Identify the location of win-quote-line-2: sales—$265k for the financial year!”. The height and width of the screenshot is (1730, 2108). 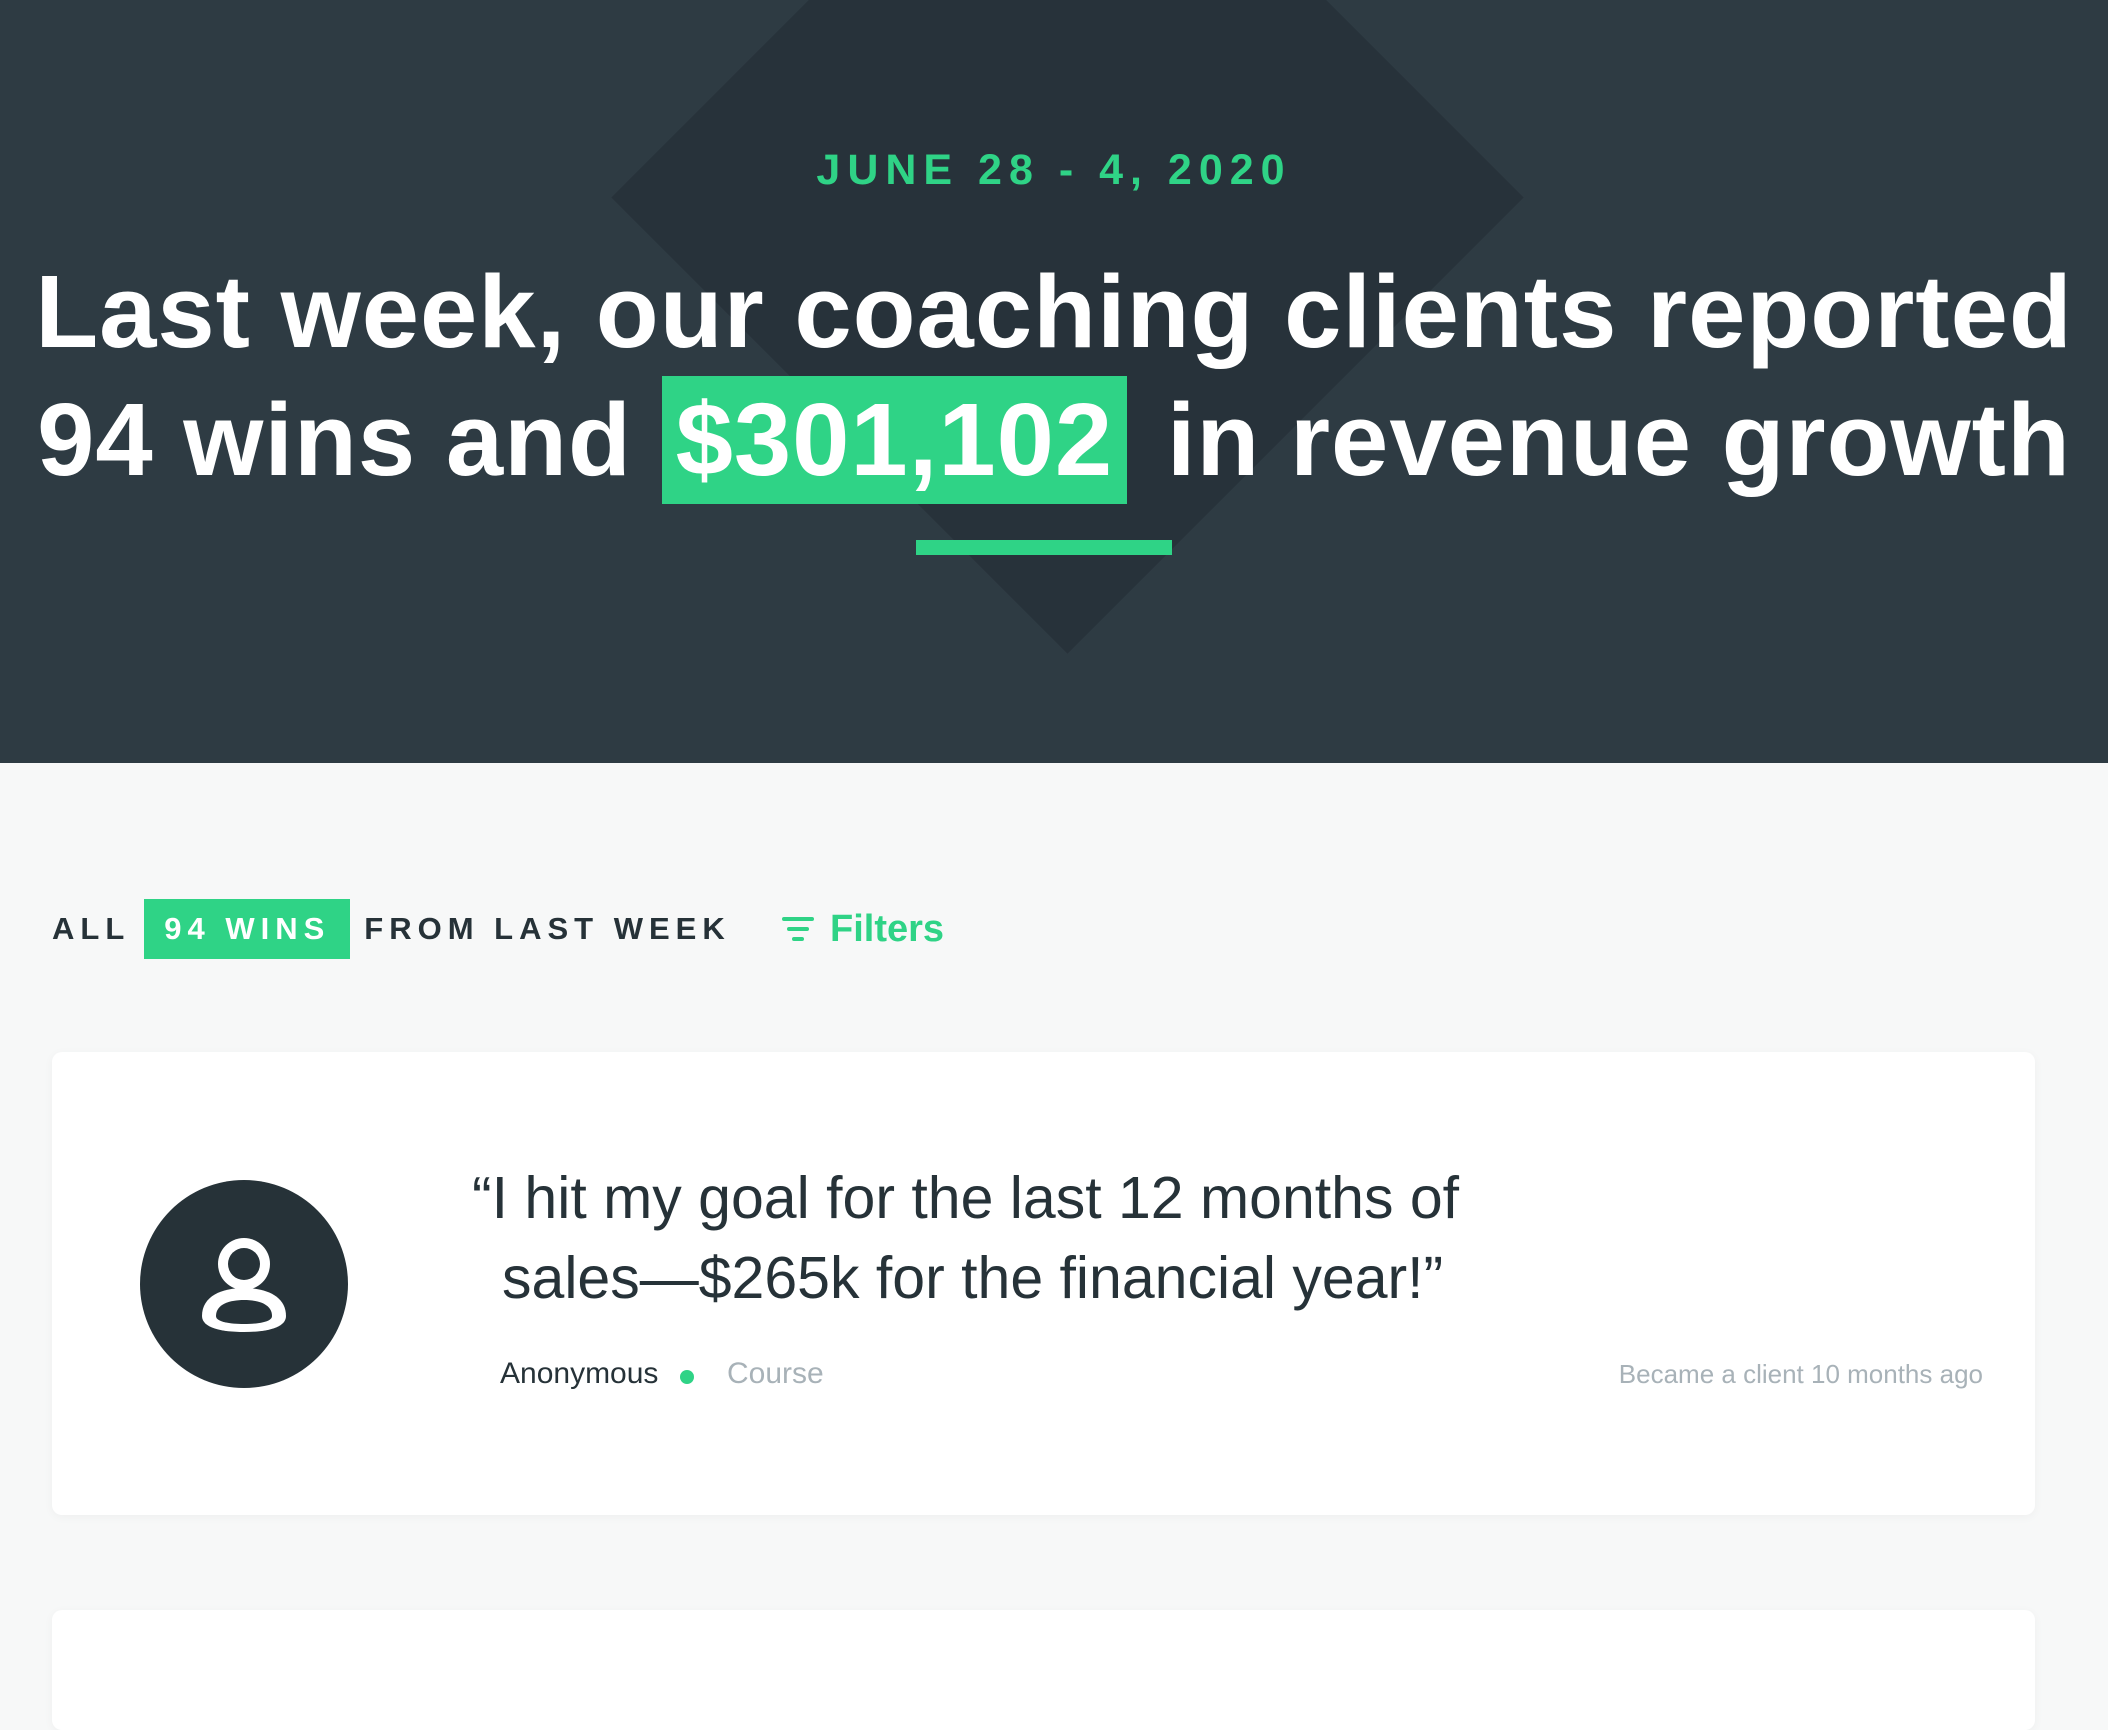
(973, 1278).